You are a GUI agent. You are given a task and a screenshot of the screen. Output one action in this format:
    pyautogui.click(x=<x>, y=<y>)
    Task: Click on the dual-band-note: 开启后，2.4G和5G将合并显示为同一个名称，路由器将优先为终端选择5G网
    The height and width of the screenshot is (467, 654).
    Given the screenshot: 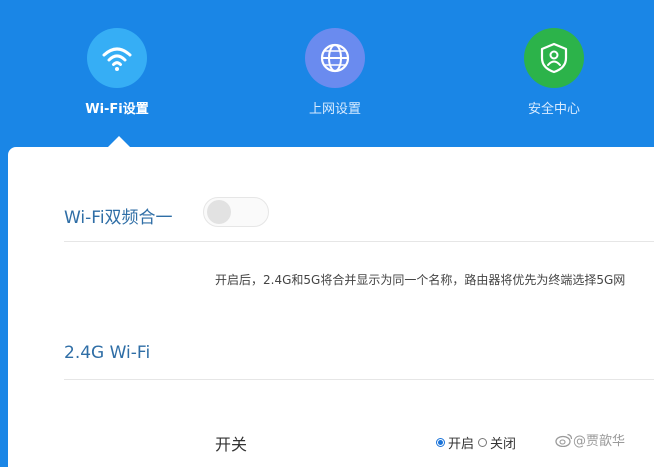 What is the action you would take?
    pyautogui.click(x=420, y=280)
    